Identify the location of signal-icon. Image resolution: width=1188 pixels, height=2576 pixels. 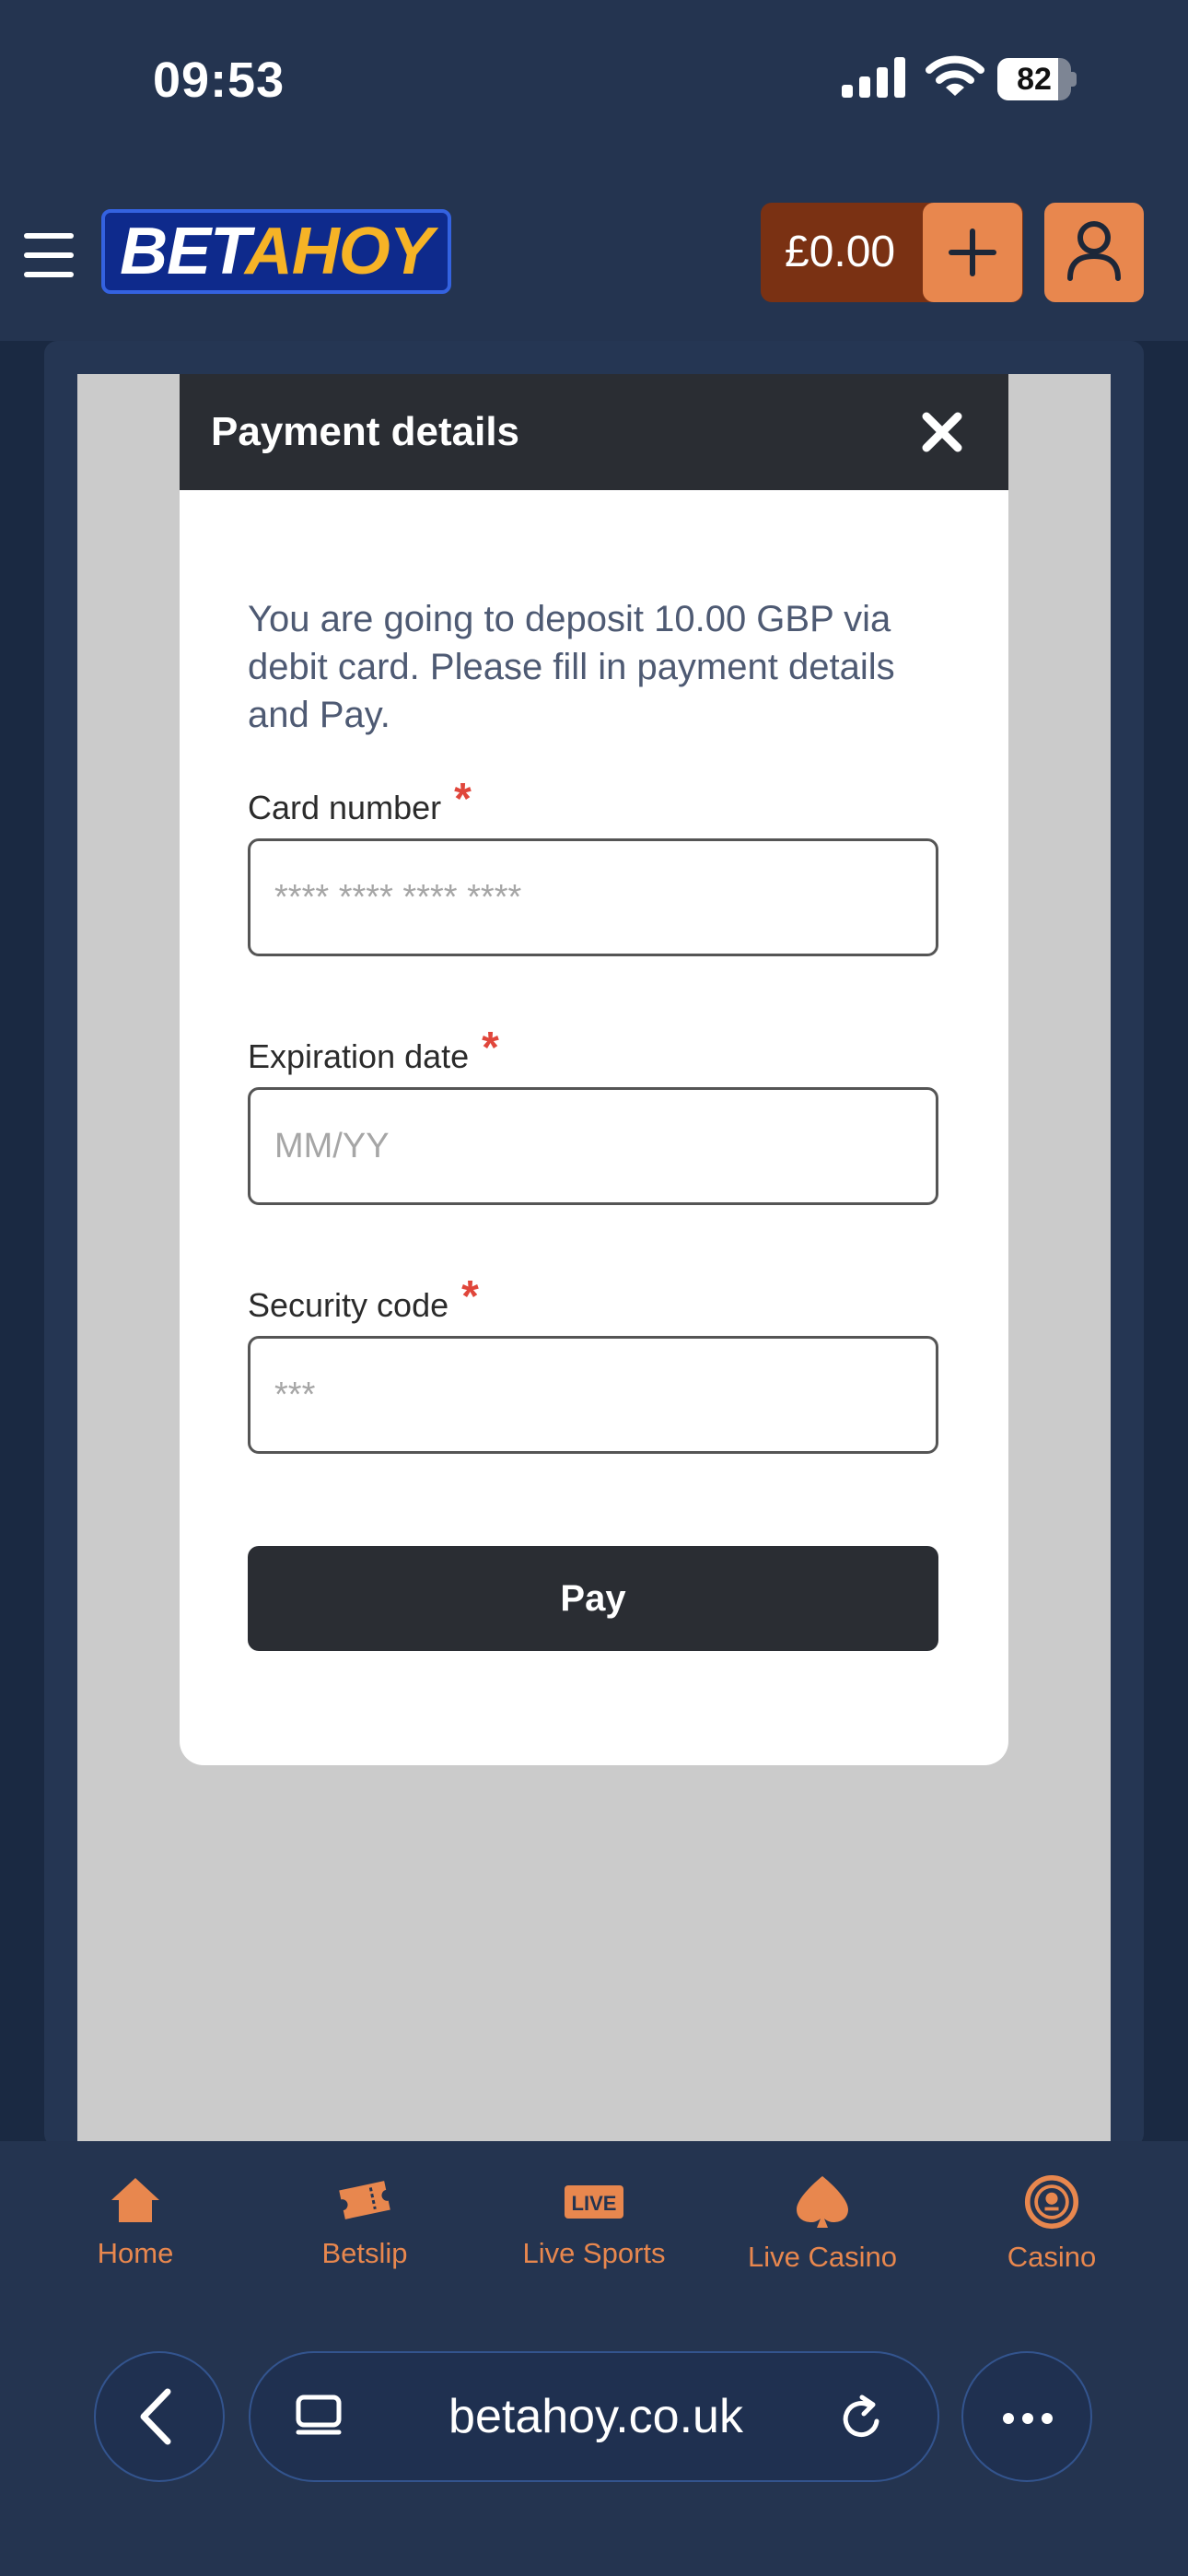
(873, 77).